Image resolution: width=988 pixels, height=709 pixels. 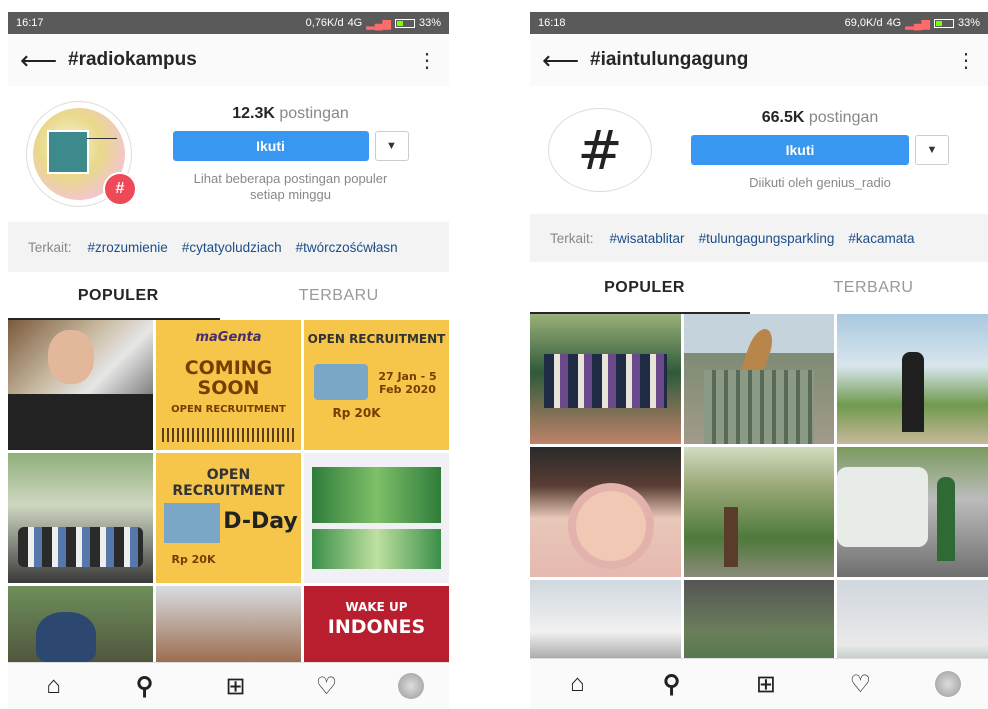 What do you see at coordinates (552, 23) in the screenshot?
I see `status-time: 16:18` at bounding box center [552, 23].